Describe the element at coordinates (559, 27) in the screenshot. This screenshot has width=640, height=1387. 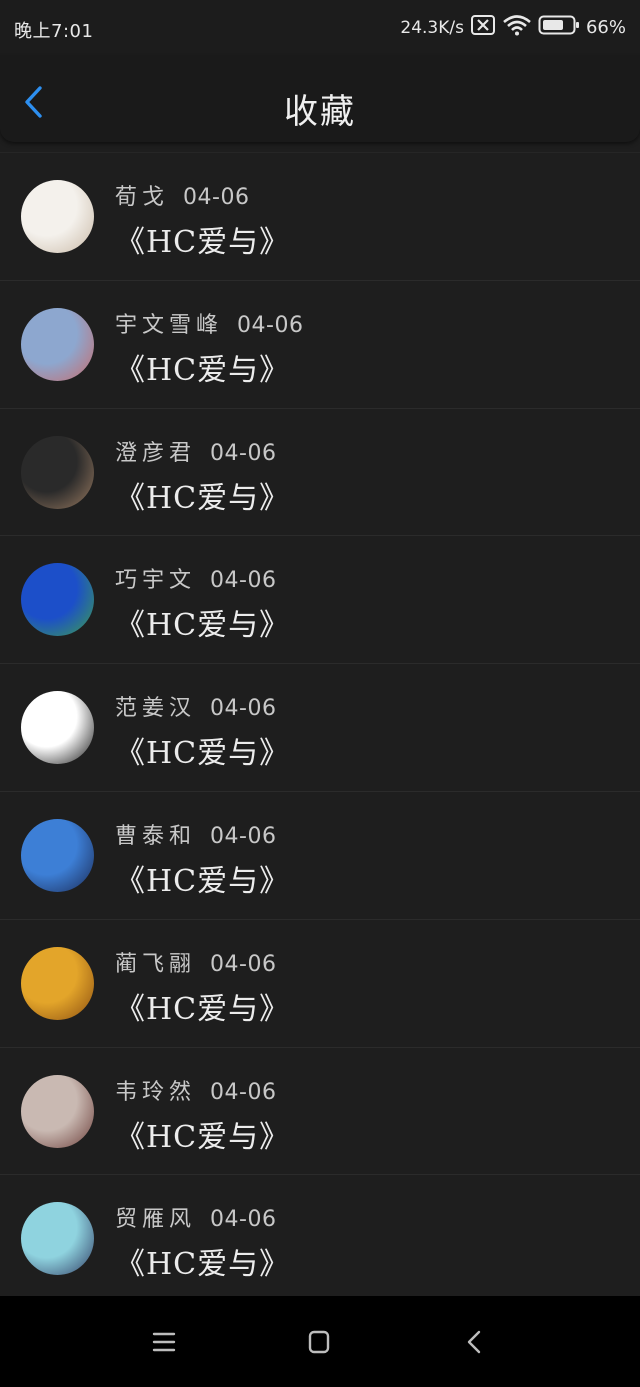
I see `battery-icon` at that location.